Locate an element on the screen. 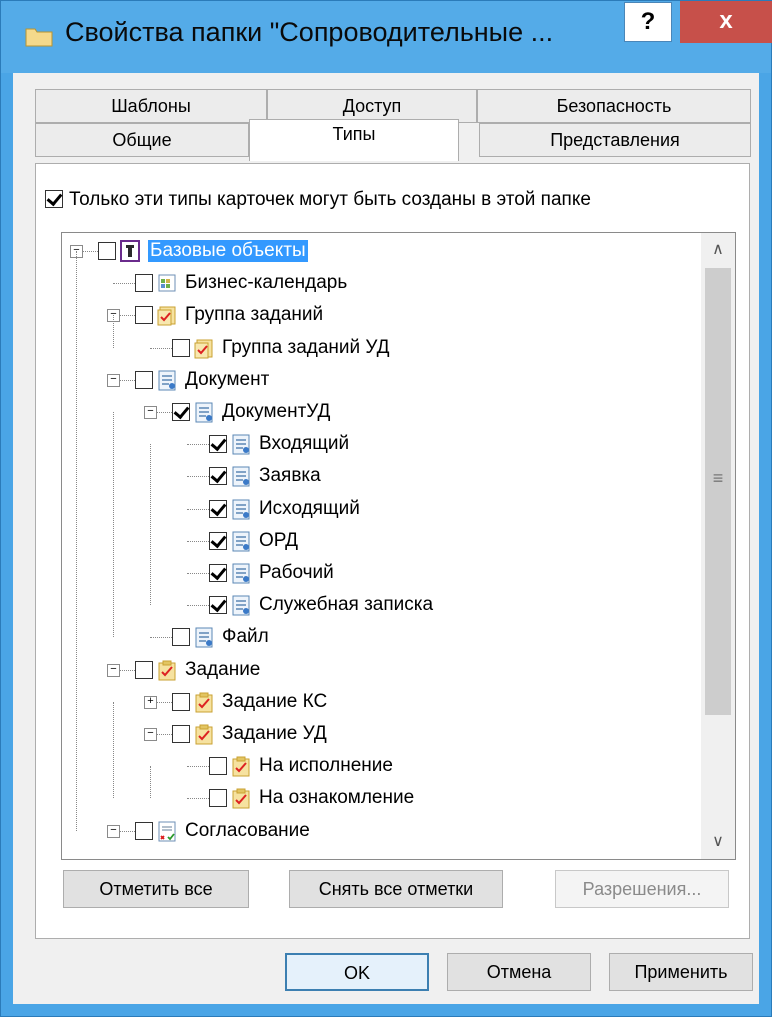  tree-item-label: Задание is located at coordinates (223, 669).